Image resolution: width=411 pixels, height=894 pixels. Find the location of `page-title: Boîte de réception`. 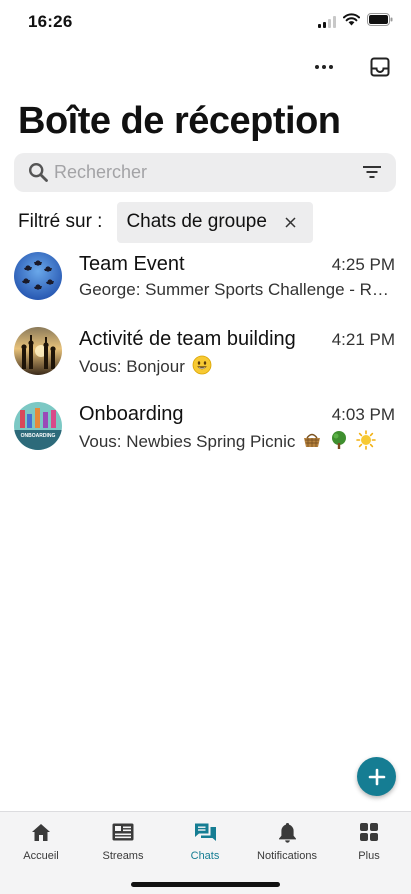

page-title: Boîte de réception is located at coordinates (179, 121).